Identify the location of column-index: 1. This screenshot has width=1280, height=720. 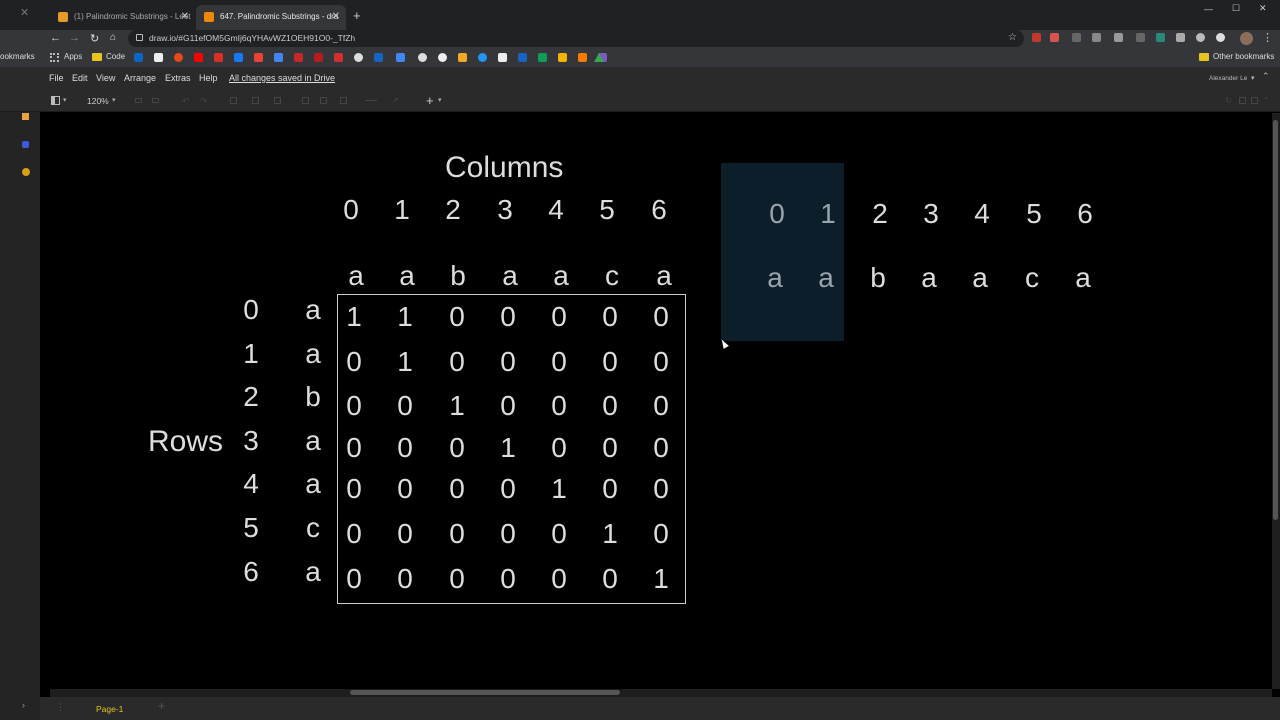
(402, 209).